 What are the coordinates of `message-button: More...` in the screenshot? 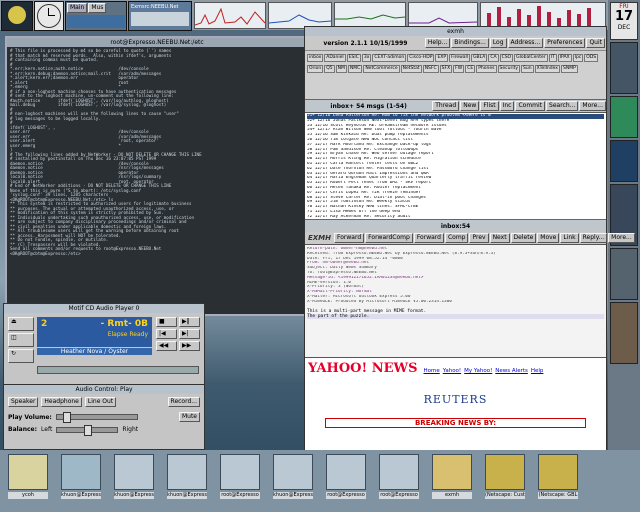 It's located at (621, 238).